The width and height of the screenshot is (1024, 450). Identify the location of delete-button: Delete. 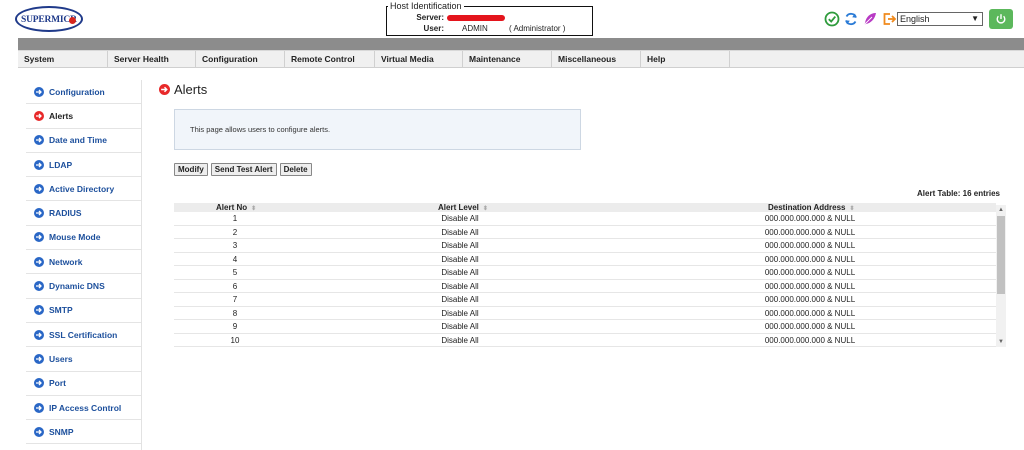
(295, 169).